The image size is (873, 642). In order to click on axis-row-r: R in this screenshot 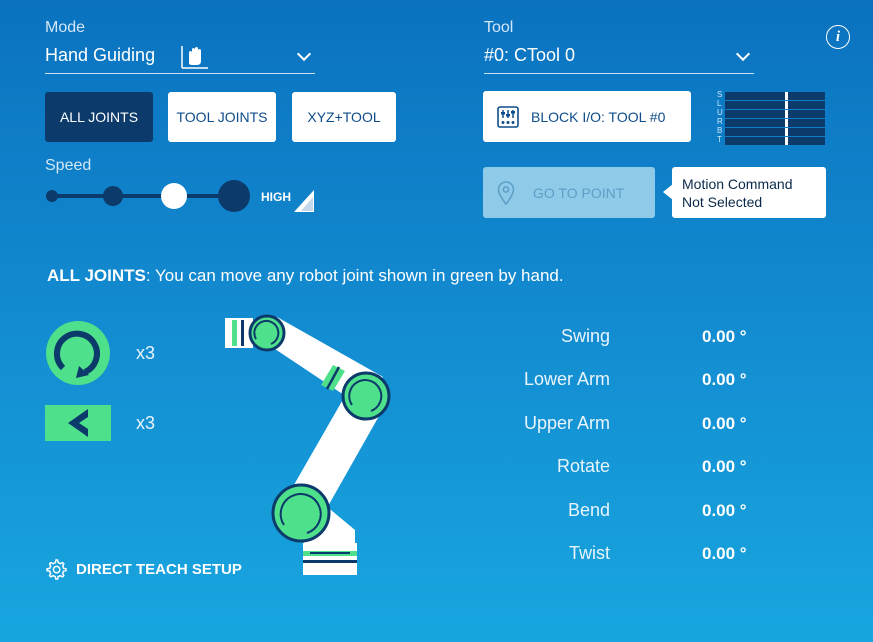, I will do `click(770, 122)`.